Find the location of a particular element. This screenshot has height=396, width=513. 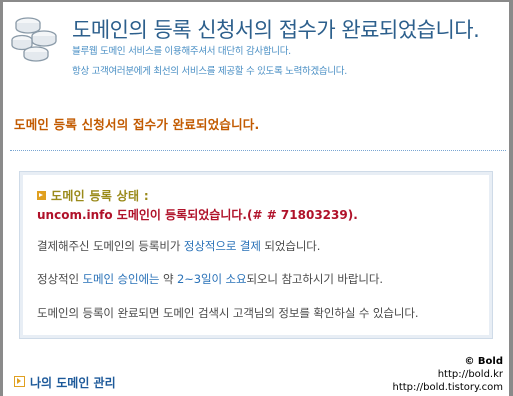

completion-headline: 도메인 등록 신청서의 접수가 완료되었습니다. is located at coordinates (137, 124).